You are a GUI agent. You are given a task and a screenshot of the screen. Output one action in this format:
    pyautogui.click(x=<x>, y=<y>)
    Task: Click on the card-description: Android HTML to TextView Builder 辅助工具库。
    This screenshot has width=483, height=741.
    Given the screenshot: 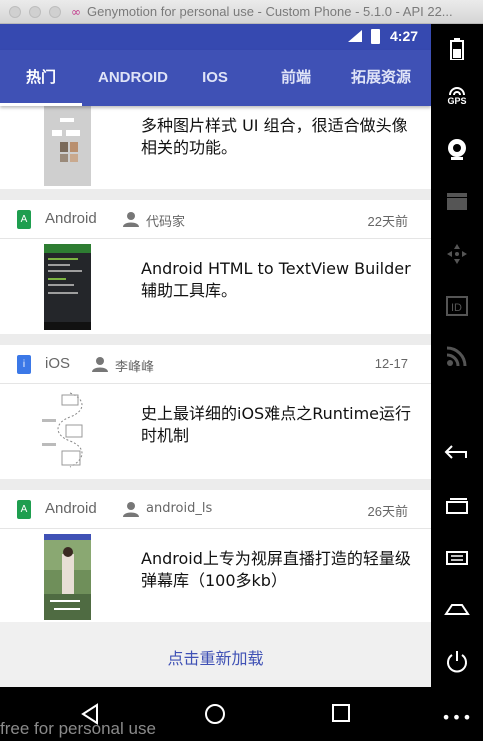 What is the action you would take?
    pyautogui.click(x=276, y=279)
    